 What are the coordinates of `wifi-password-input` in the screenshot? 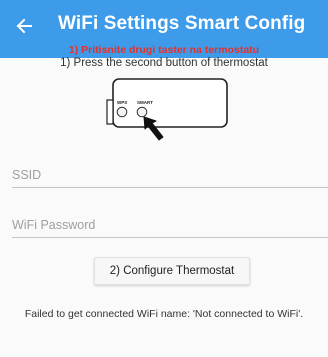 It's located at (170, 224).